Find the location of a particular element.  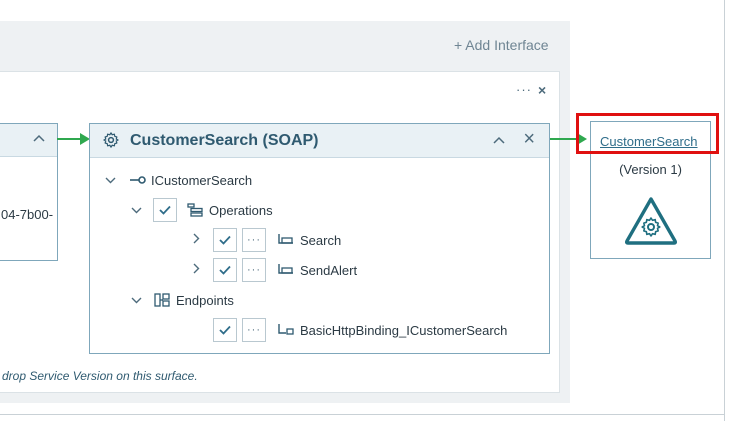

connector-arrow-right is located at coordinates (563, 139).